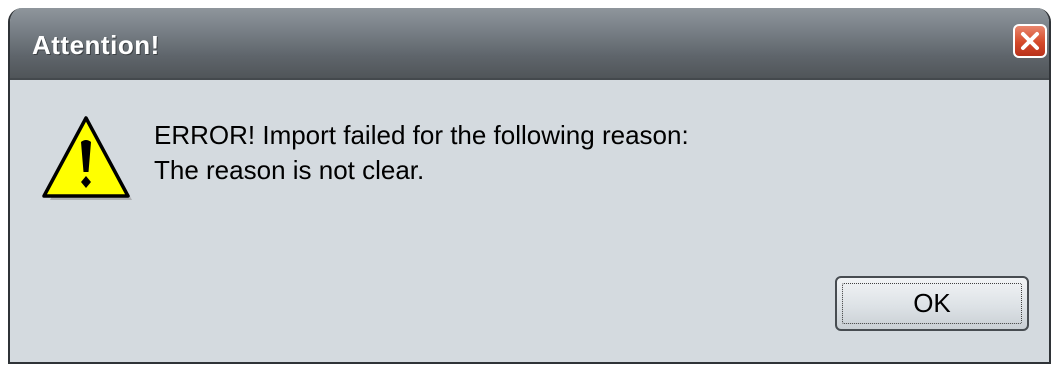 This screenshot has height=367, width=1055. Describe the element at coordinates (96, 45) in the screenshot. I see `dialog-title: Attention!` at that location.